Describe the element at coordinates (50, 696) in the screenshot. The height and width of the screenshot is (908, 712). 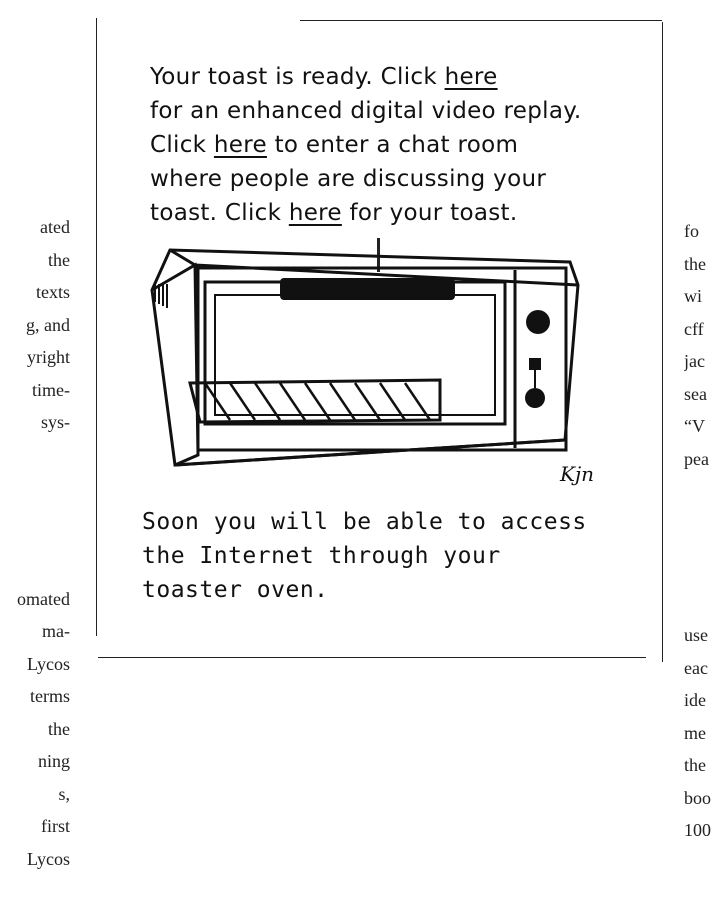
I see `left-column-line: terms` at that location.